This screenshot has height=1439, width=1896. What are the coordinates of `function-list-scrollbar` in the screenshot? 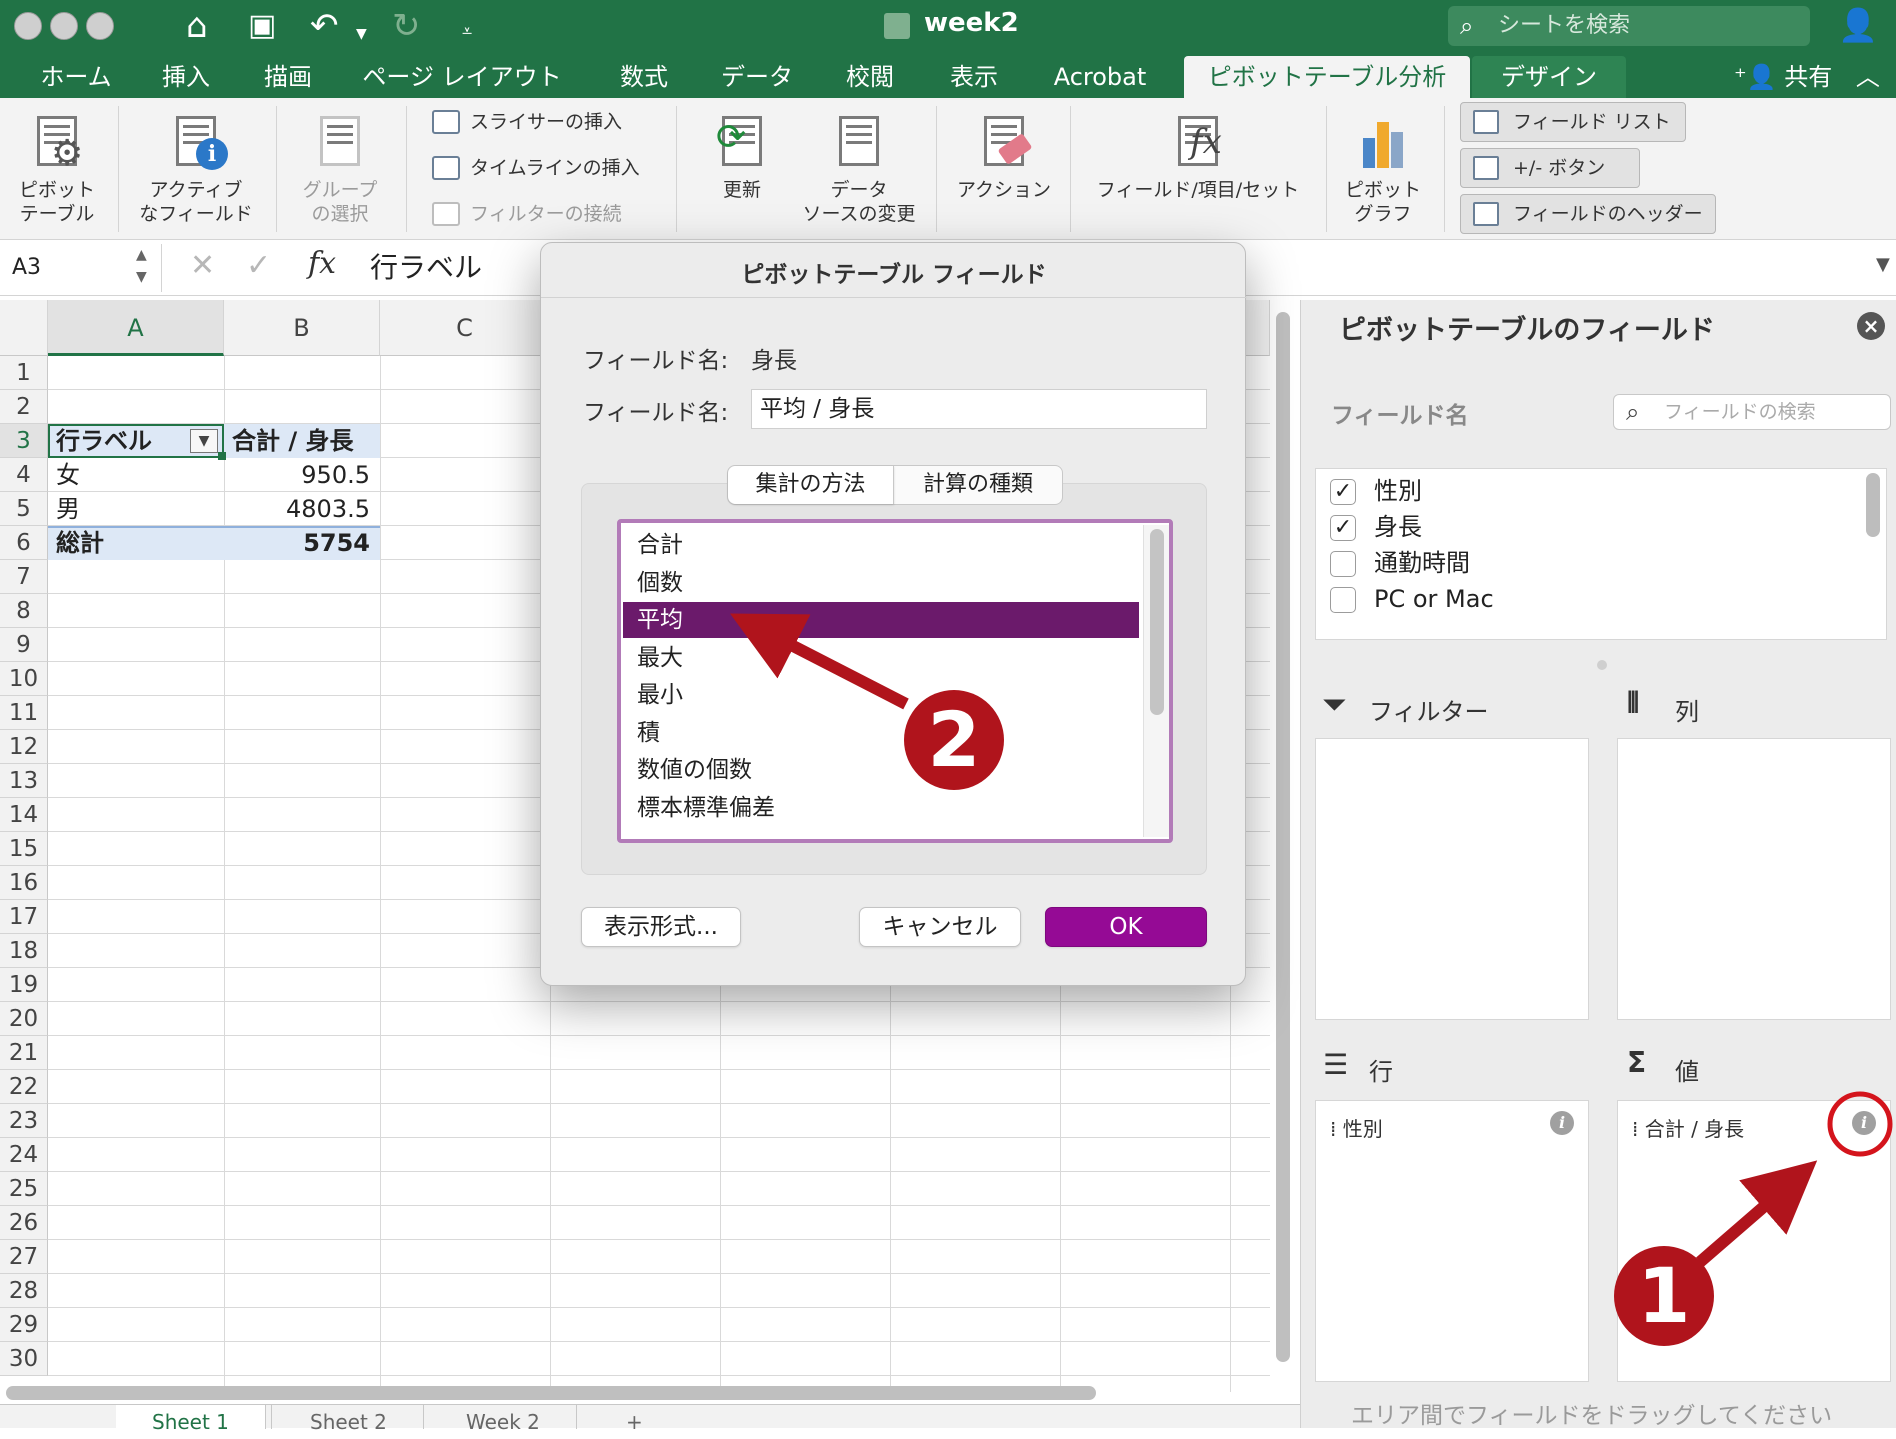 It's located at (1156, 681).